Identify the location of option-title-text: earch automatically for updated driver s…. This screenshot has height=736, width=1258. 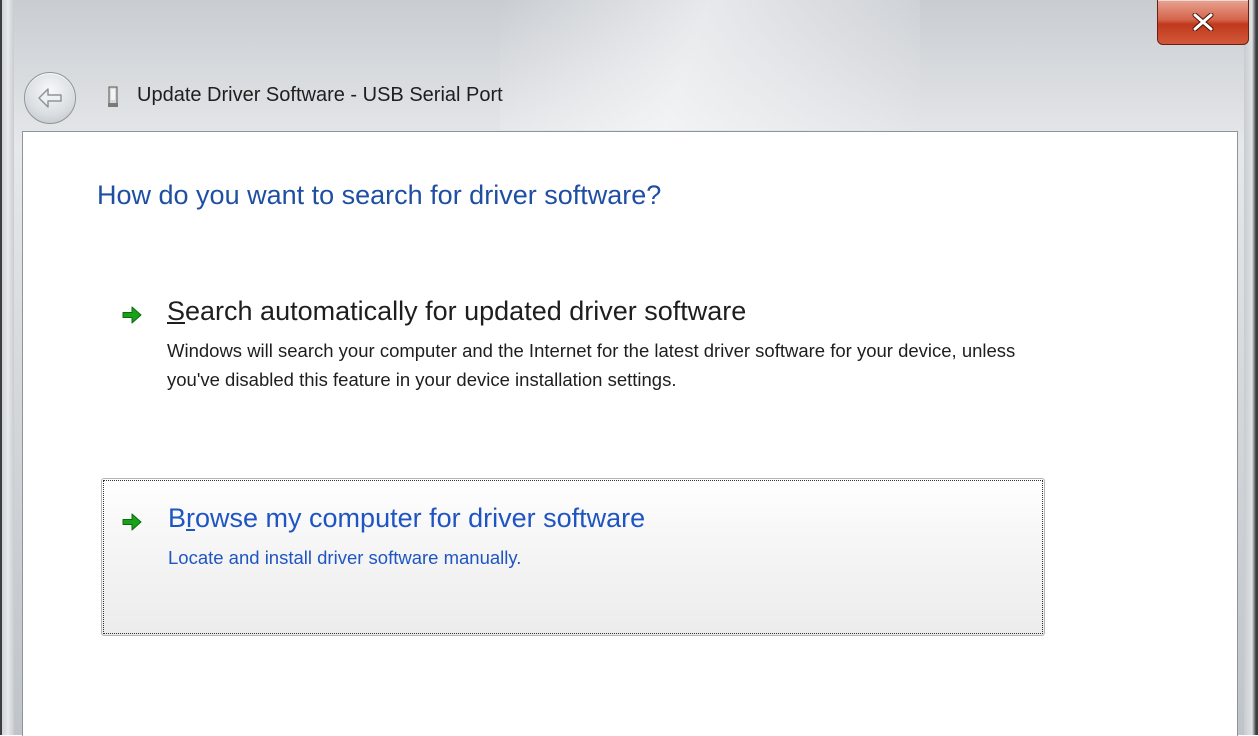
(466, 311).